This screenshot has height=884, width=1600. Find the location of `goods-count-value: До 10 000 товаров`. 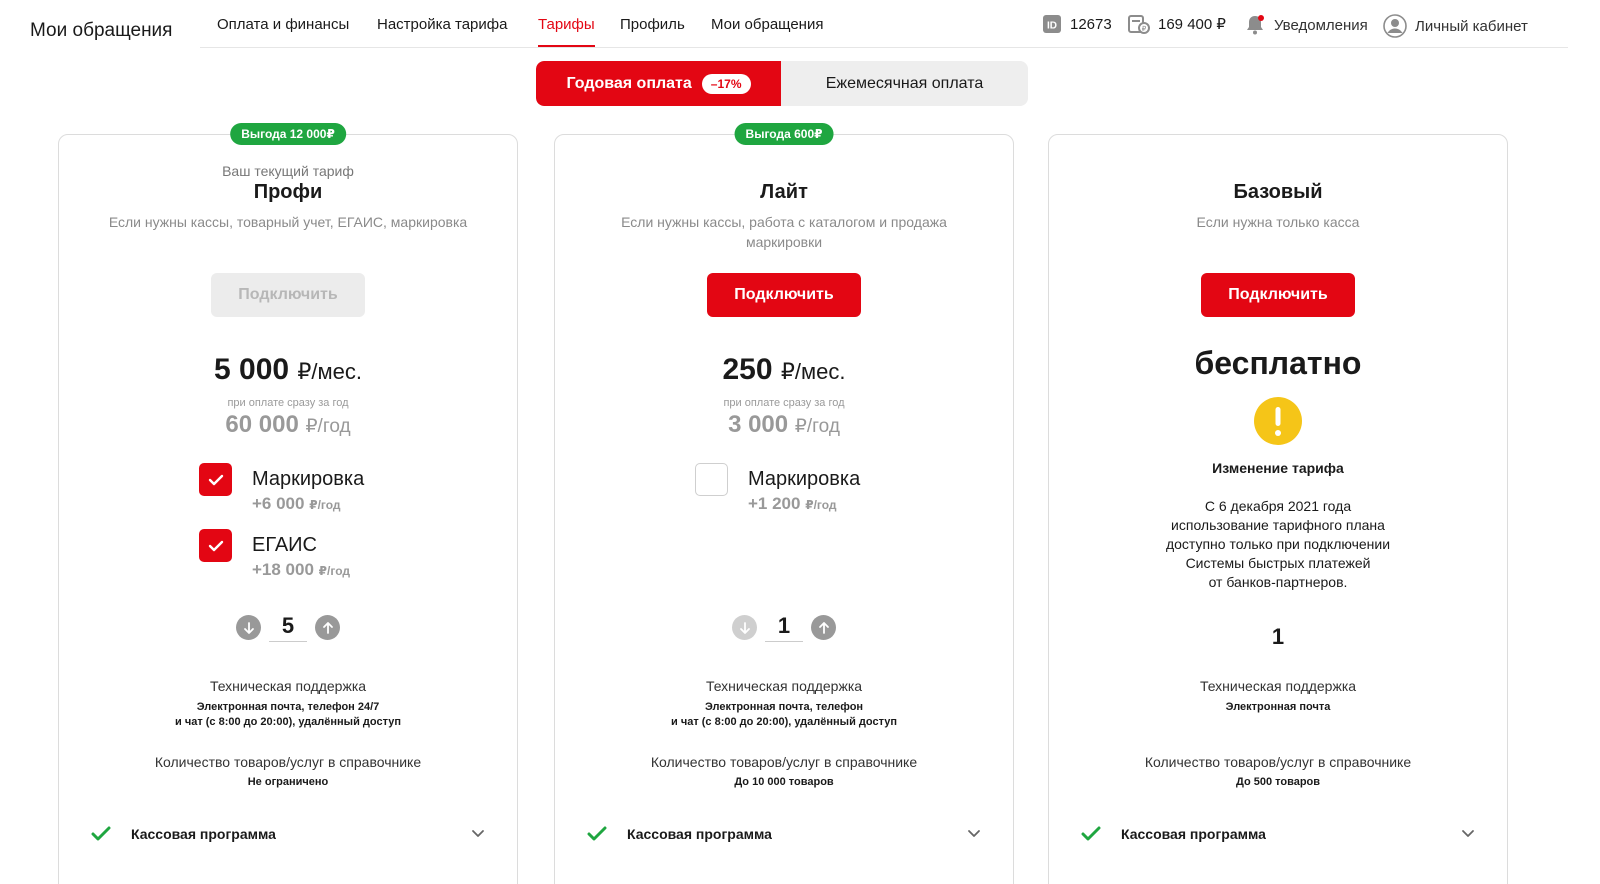

goods-count-value: До 10 000 товаров is located at coordinates (784, 782).